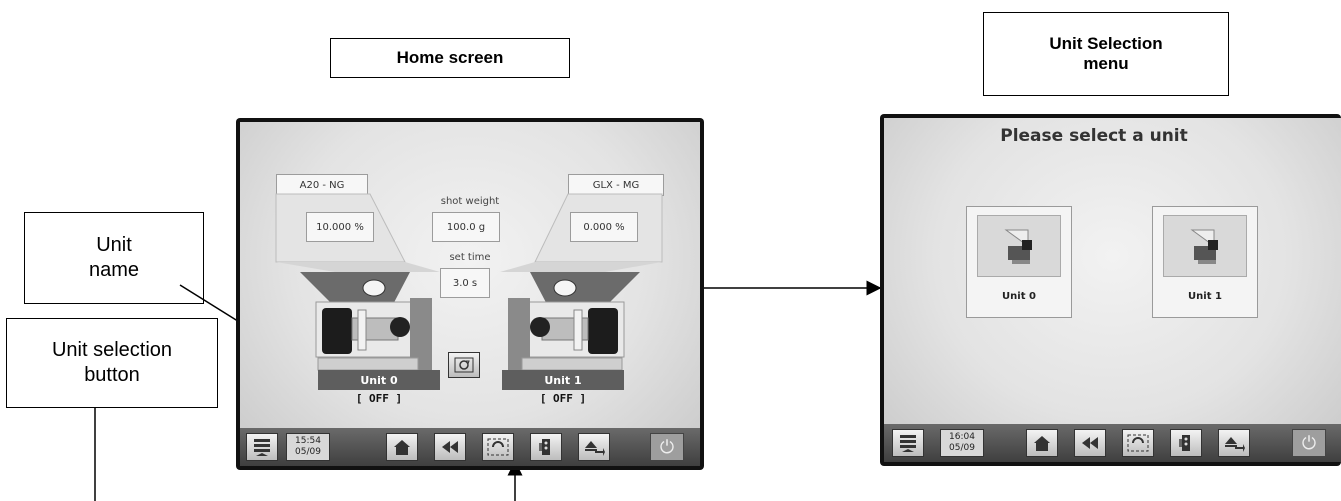 The height and width of the screenshot is (501, 1341). What do you see at coordinates (563, 398) in the screenshot?
I see `unit-1-status: [ OFF ]` at bounding box center [563, 398].